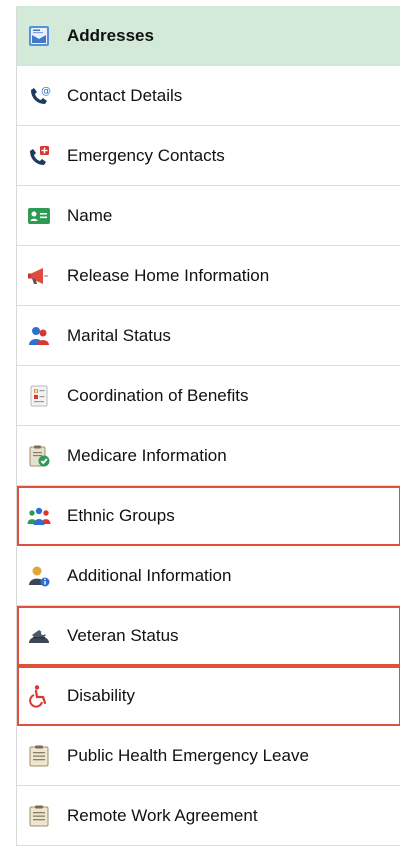 The image size is (400, 853). What do you see at coordinates (208, 636) in the screenshot?
I see `nav-item-veteran-status: Veteran Status` at bounding box center [208, 636].